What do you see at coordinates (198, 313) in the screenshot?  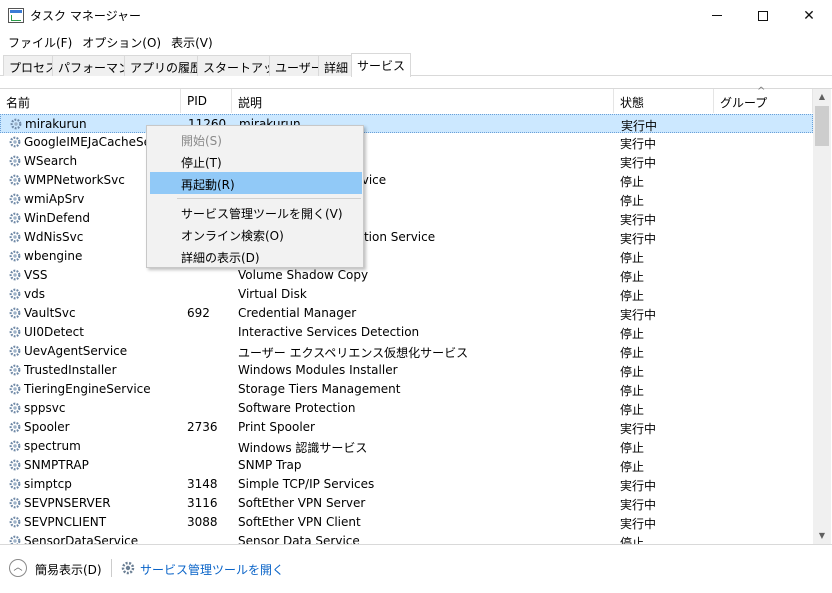 I see `service-pid: 692` at bounding box center [198, 313].